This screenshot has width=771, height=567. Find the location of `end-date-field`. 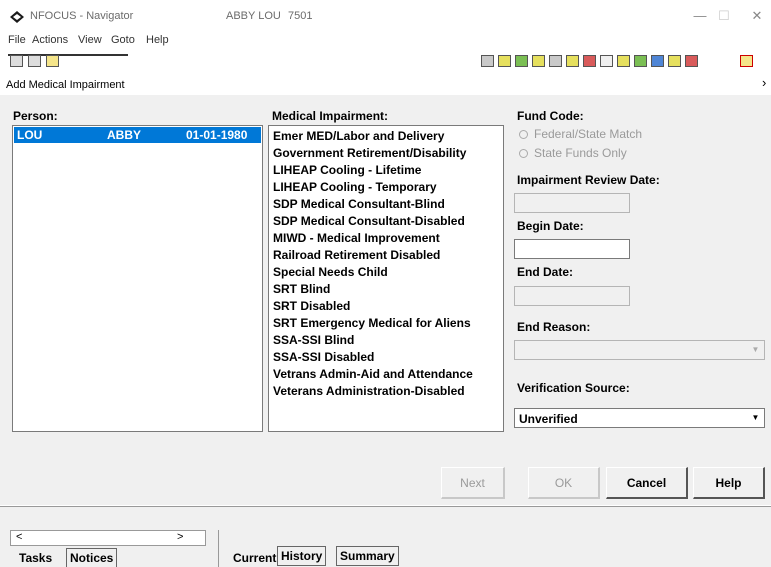

end-date-field is located at coordinates (572, 296).